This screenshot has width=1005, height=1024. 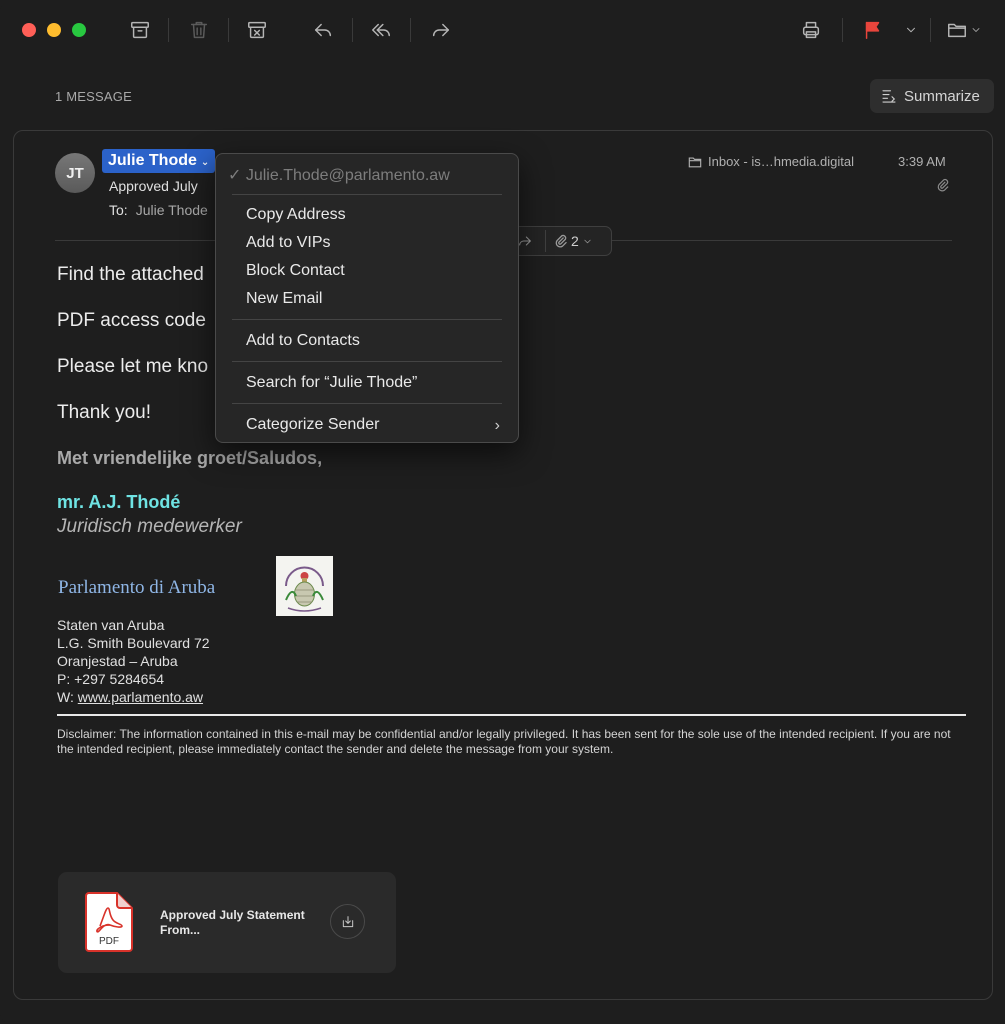 What do you see at coordinates (312, 425) in the screenshot?
I see `menu-item-categorize-sender: Categorize Sender` at bounding box center [312, 425].